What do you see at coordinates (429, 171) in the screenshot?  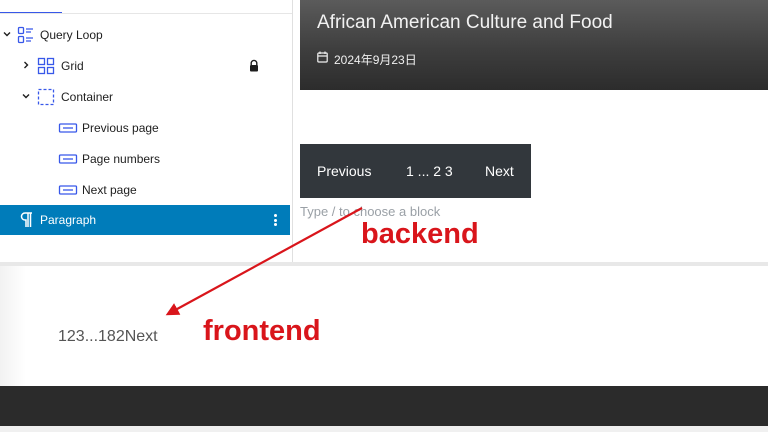 I see `page-numbers: 1 ... 2 3` at bounding box center [429, 171].